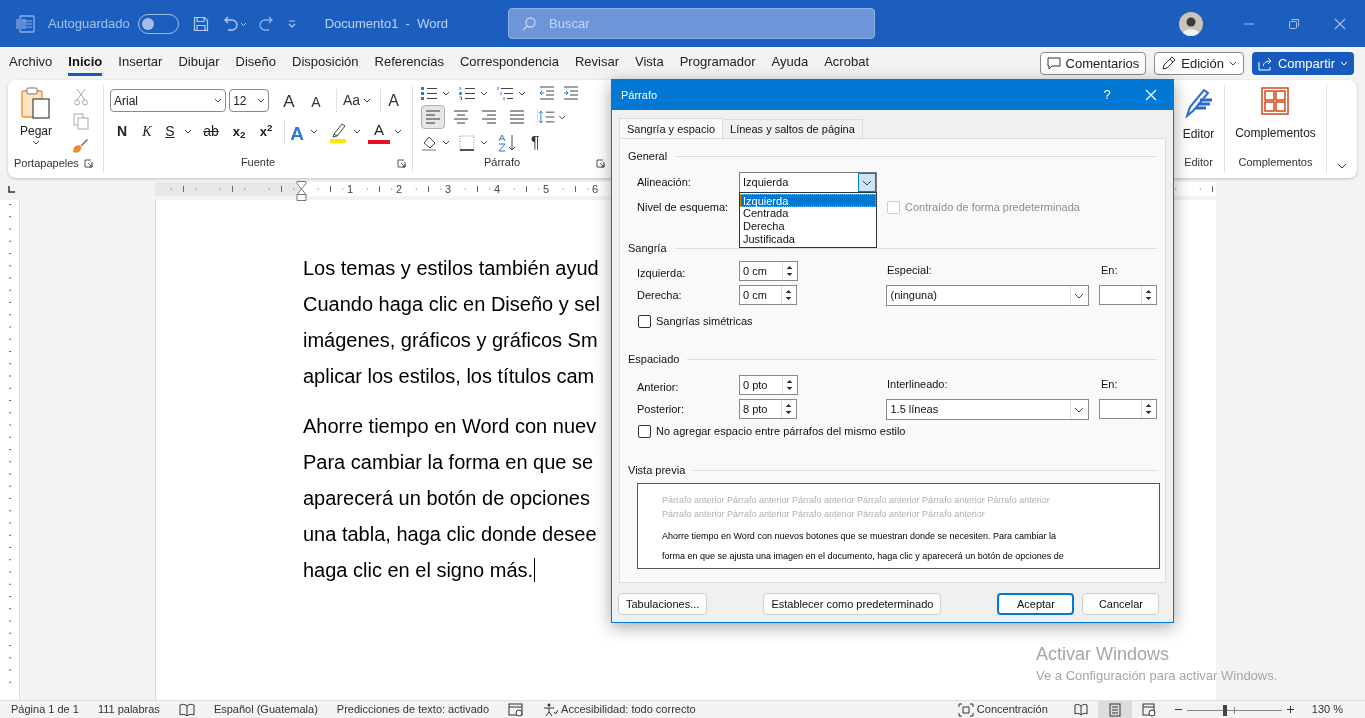  Describe the element at coordinates (1093, 63) in the screenshot. I see `comments-button: Comentarios` at that location.